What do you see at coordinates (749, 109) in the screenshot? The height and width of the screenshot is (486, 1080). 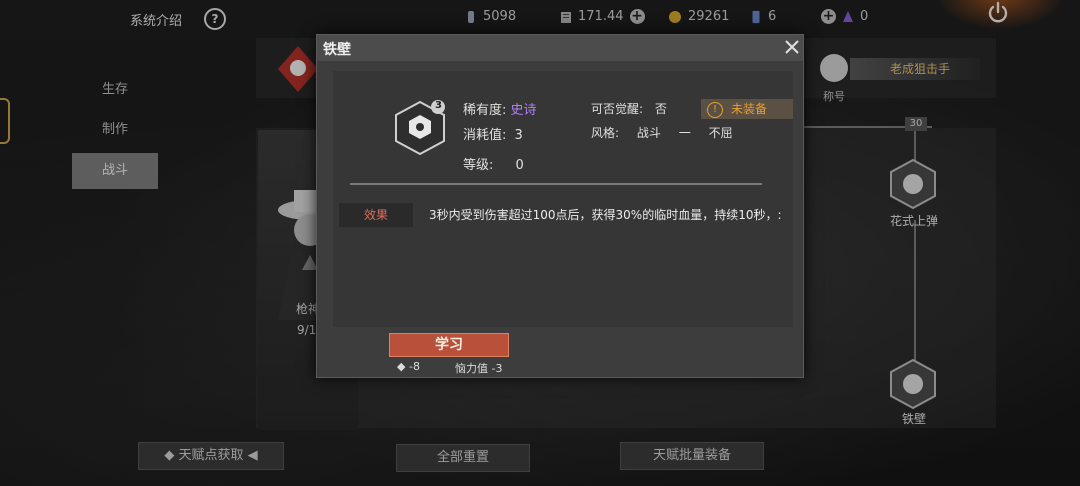 I see `equip-status-label: 未装备` at bounding box center [749, 109].